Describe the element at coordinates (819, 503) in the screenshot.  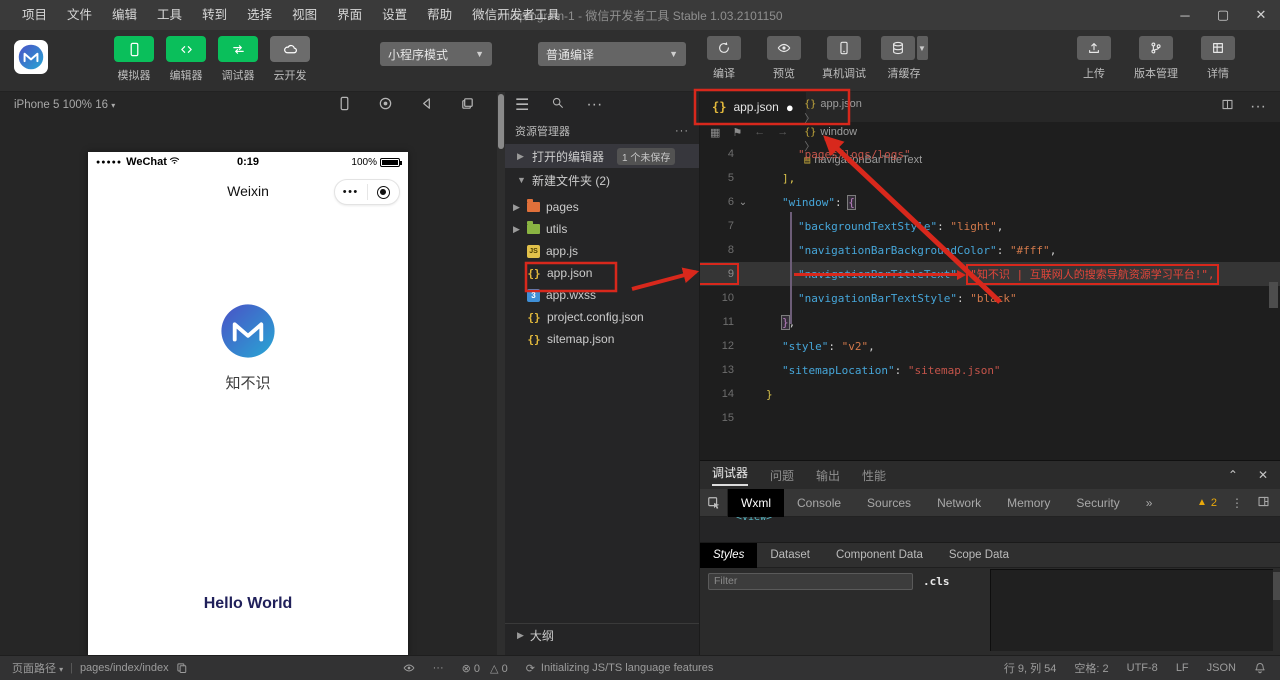
I see `devtools-tab-console: Console` at that location.